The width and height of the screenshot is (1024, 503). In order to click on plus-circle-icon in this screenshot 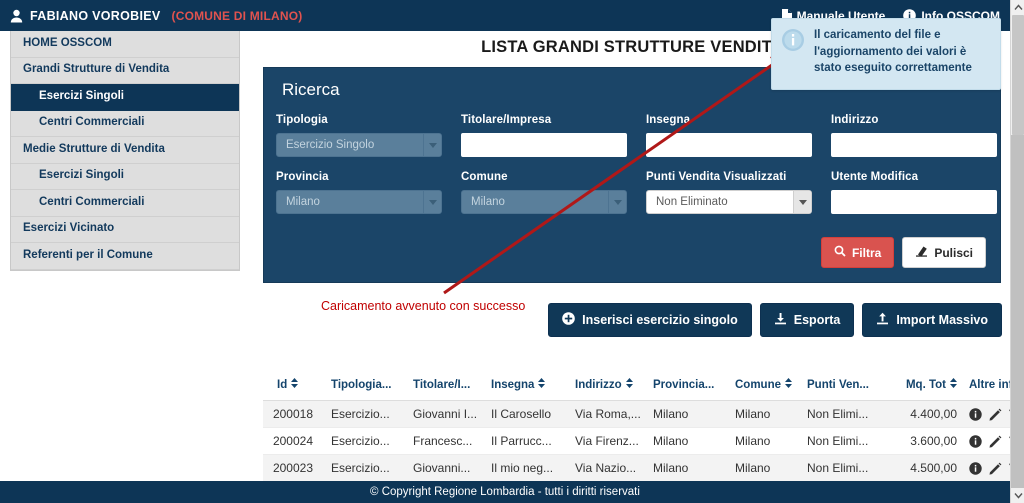, I will do `click(568, 320)`.